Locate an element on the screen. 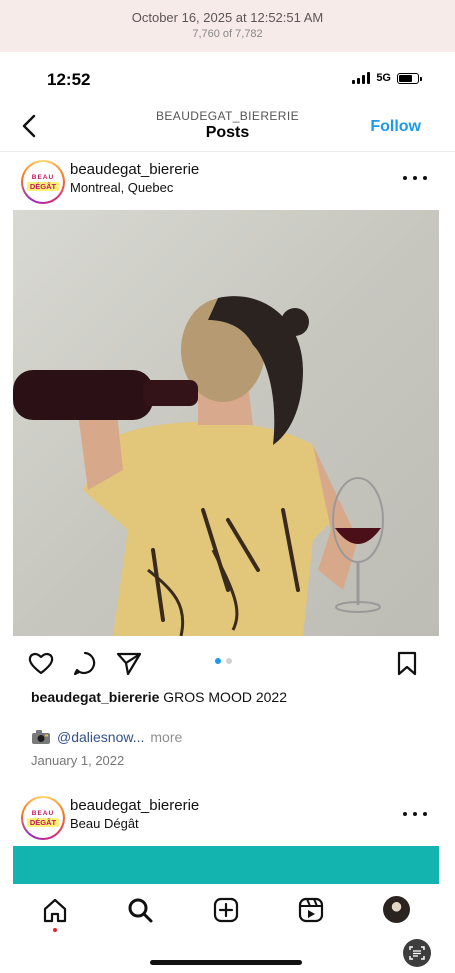 Image resolution: width=455 pixels, height=973 pixels. status-time: 12:52 is located at coordinates (69, 79).